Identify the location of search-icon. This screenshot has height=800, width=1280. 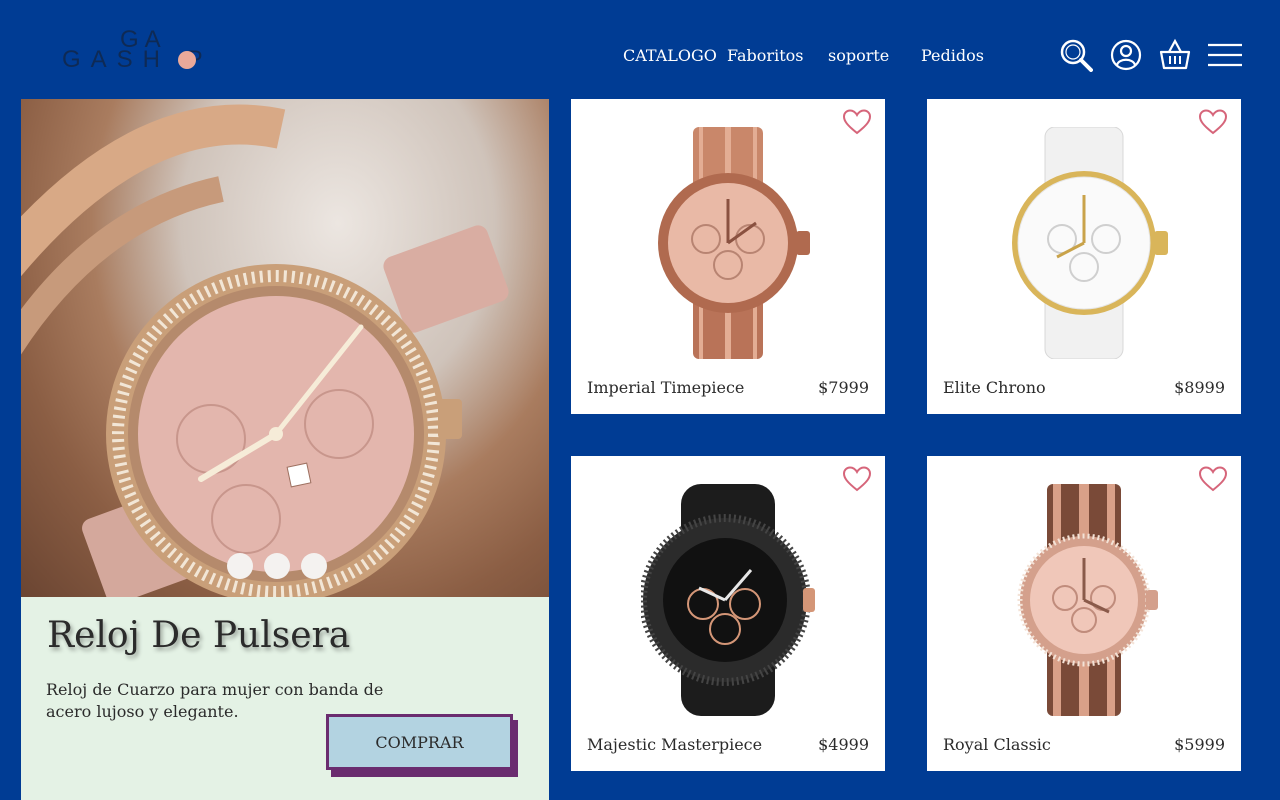
(1076, 55).